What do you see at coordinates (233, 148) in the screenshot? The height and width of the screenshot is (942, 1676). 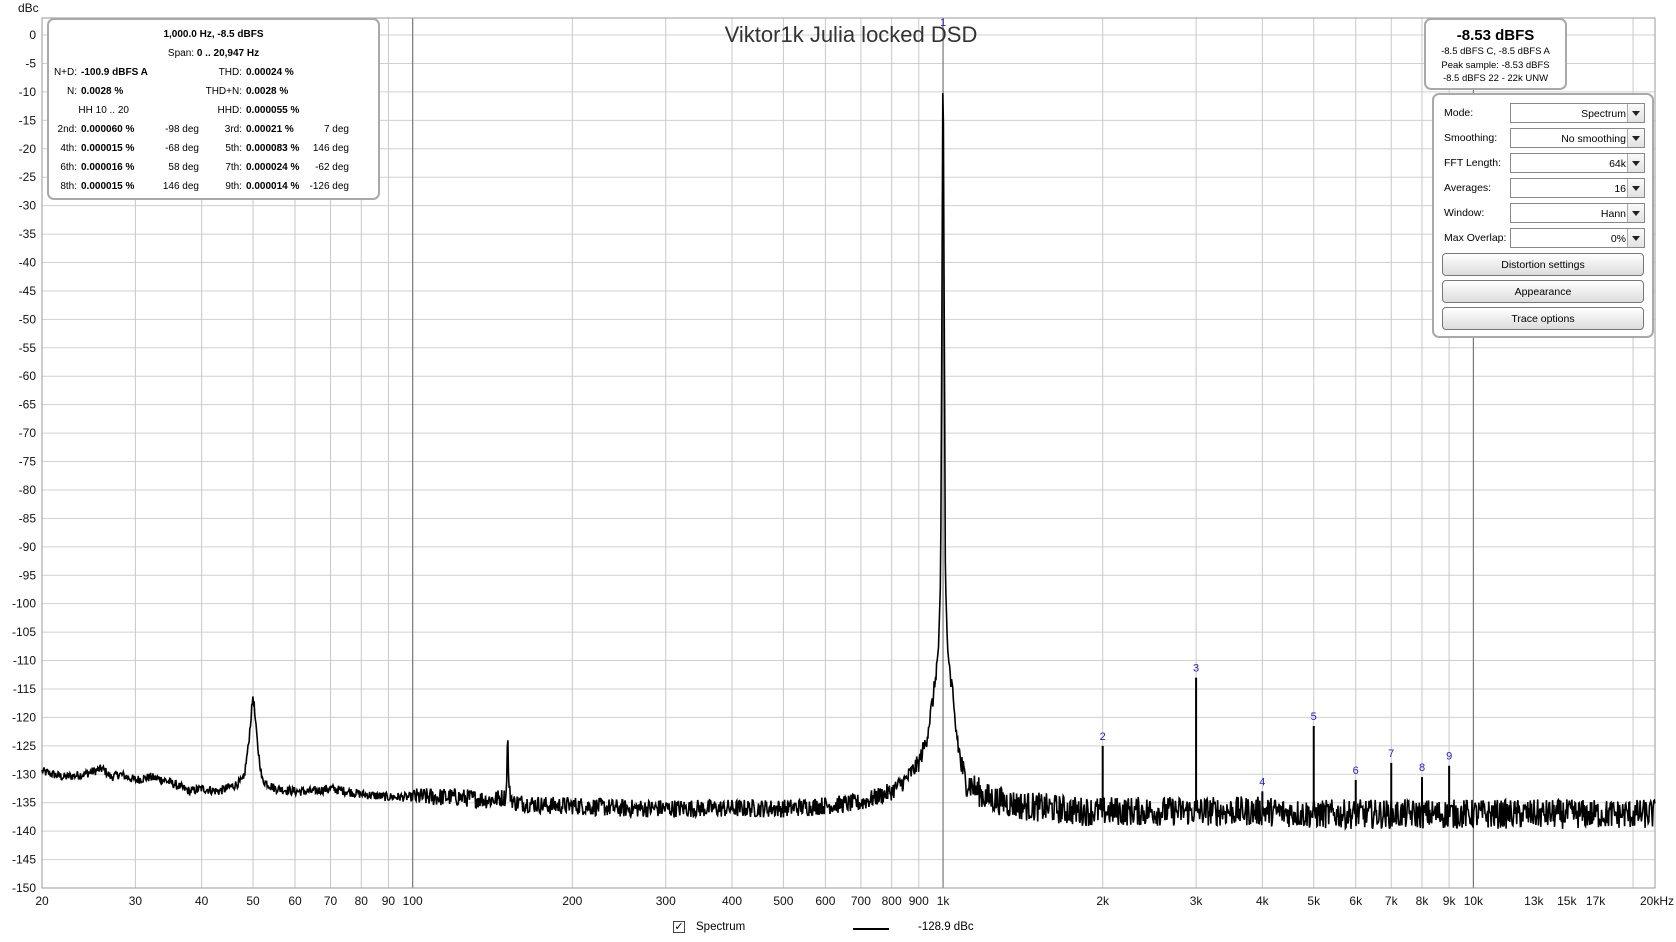 I see `harmonic-label: 5th:` at bounding box center [233, 148].